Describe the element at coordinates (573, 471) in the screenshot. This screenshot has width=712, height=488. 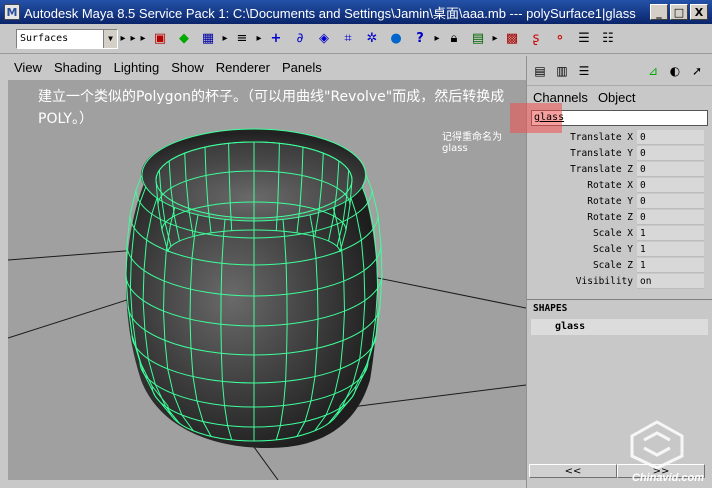
I see `scroll-left-button: <<` at that location.